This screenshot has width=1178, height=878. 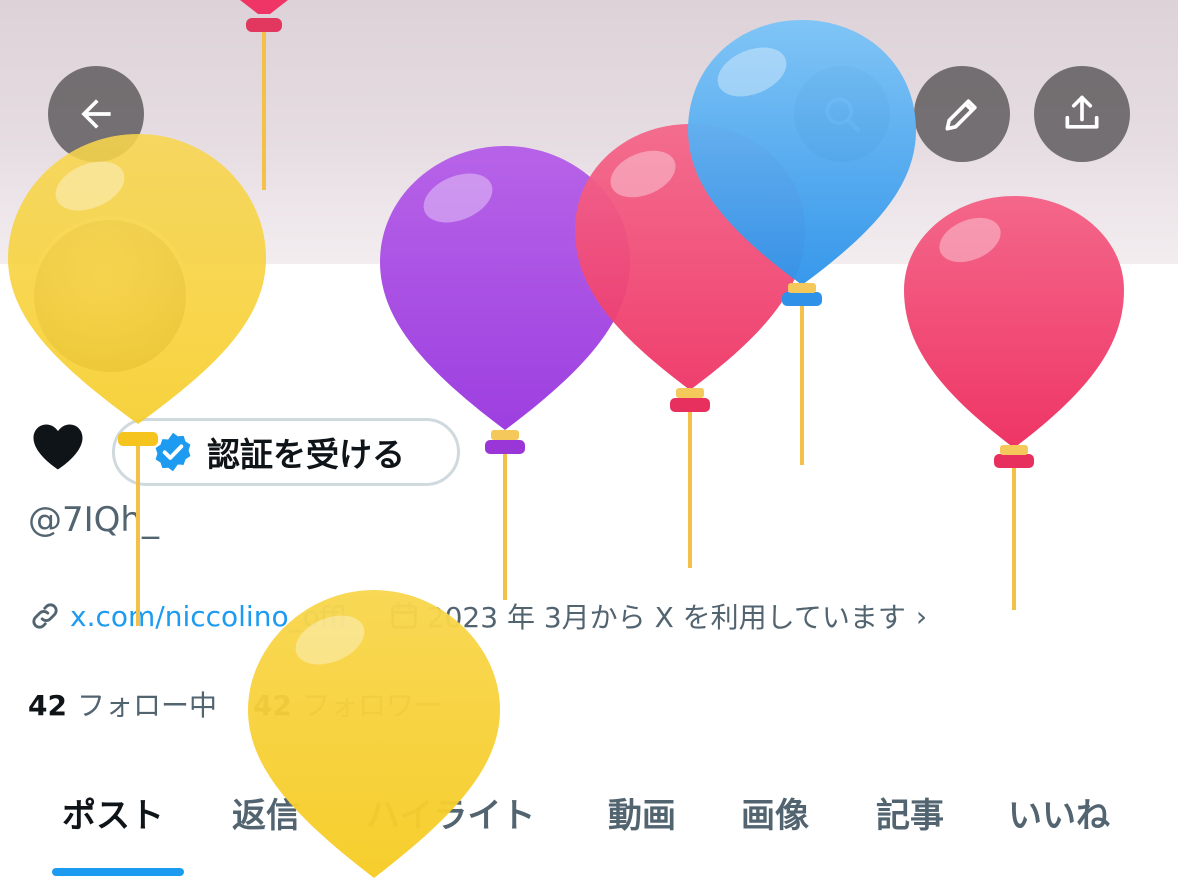 I want to click on tab-videos: 動画, so click(x=642, y=812).